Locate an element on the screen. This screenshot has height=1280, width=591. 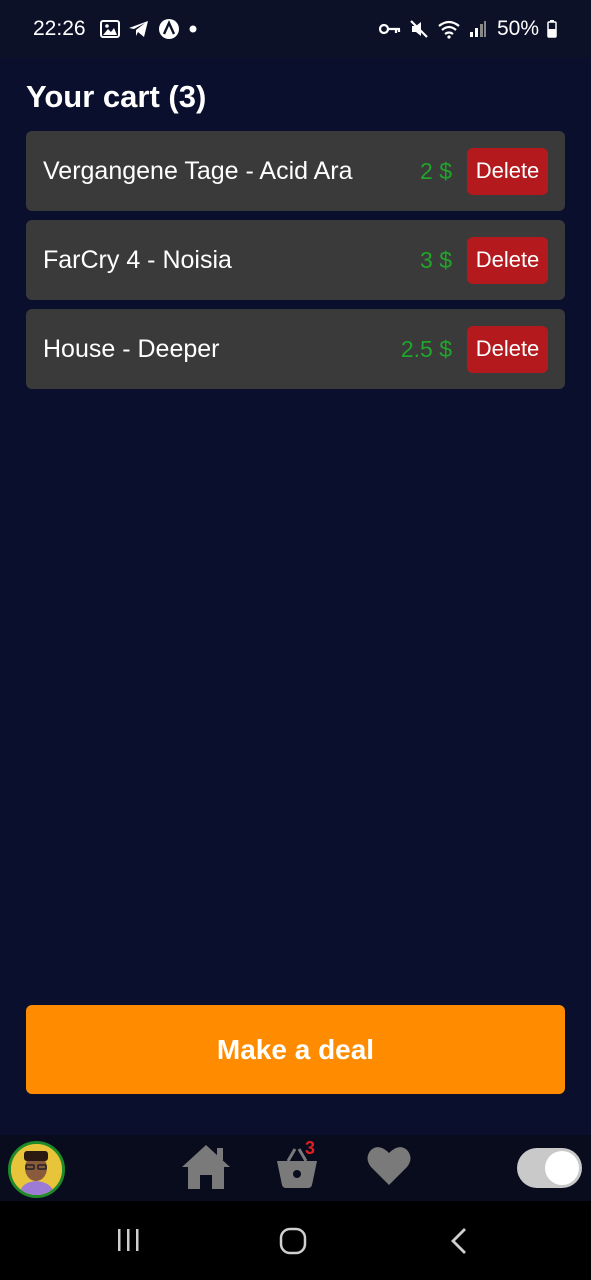
item-price: 3 $ is located at coordinates (436, 259).